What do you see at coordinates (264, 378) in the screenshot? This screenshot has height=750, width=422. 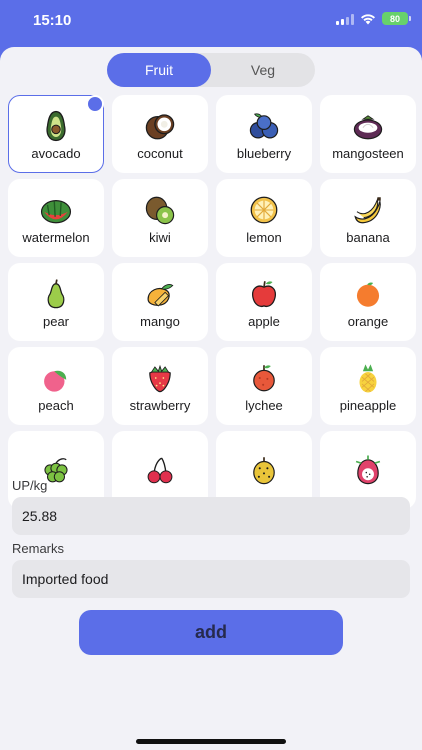 I see `lychee-icon` at bounding box center [264, 378].